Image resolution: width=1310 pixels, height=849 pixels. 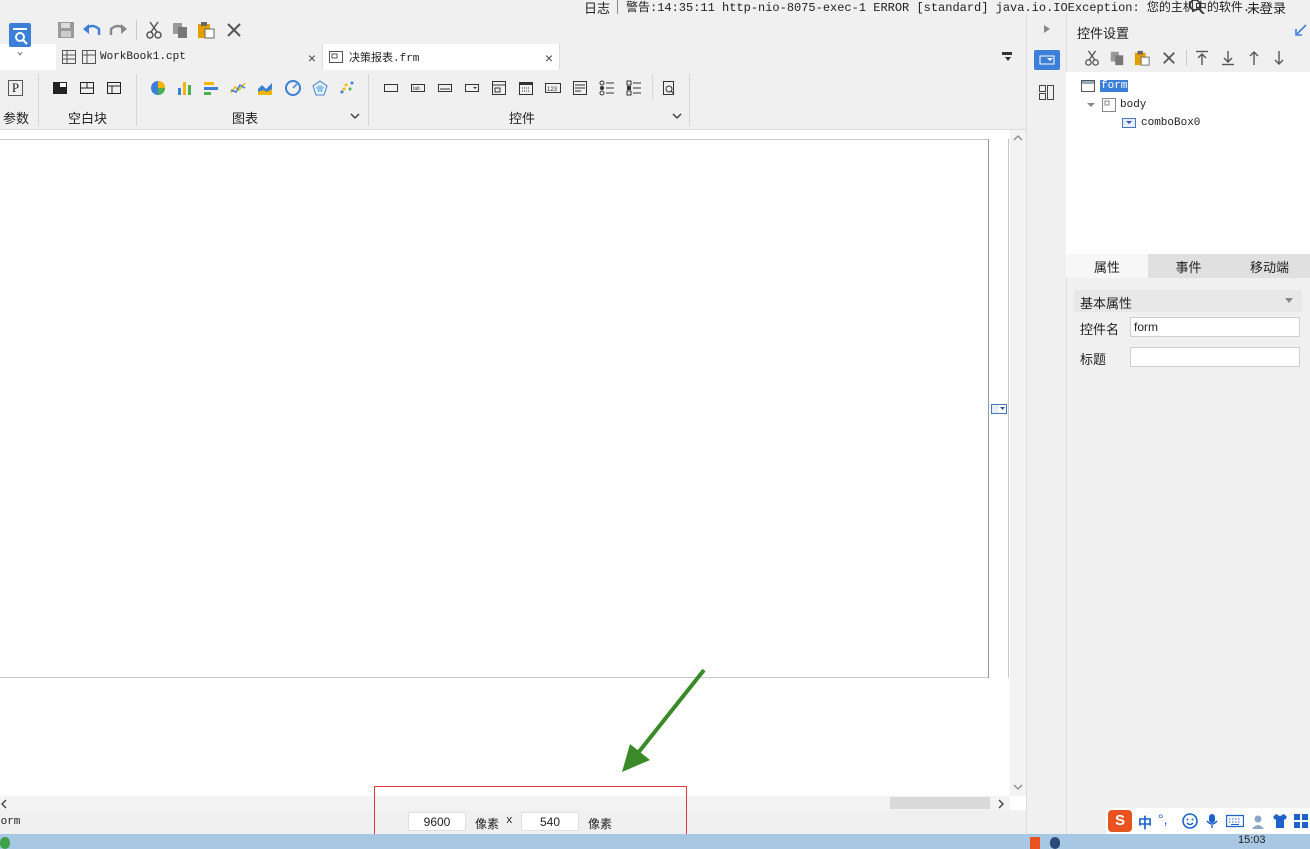 What do you see at coordinates (1120, 821) in the screenshot?
I see `sogou-logo-icon: S` at bounding box center [1120, 821].